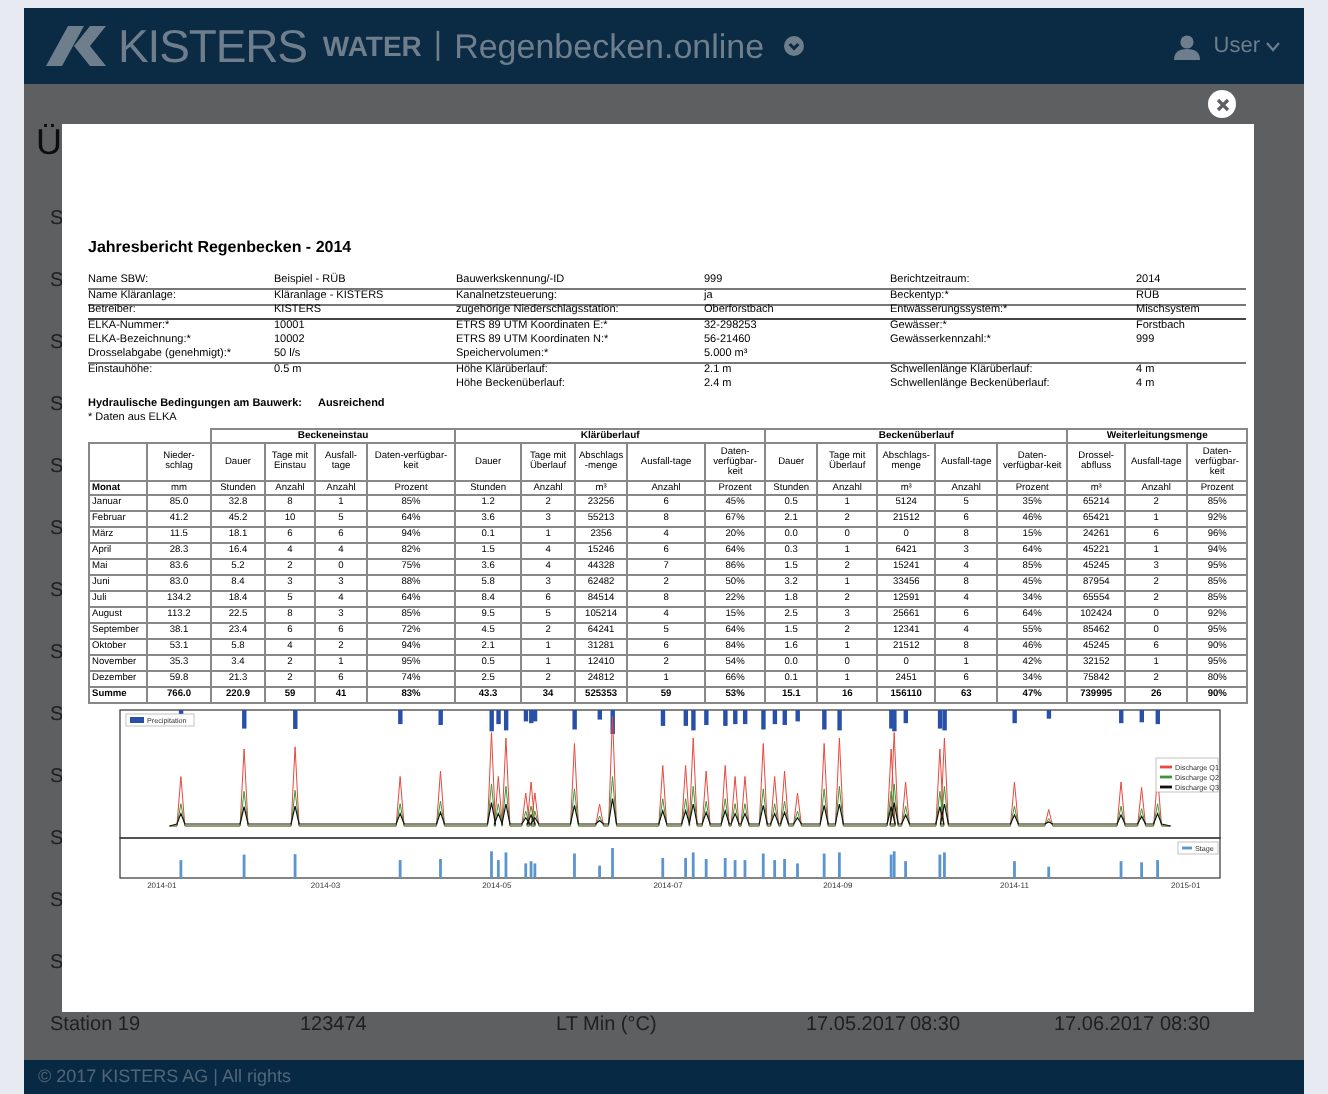 The height and width of the screenshot is (1094, 1328). I want to click on user-menu-label: User, so click(1236, 46).